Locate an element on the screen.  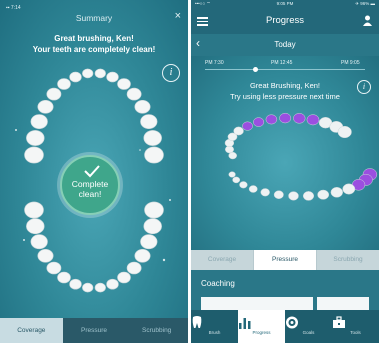
progress-message-line1: Great Brushing, Ken! is located at coordinates (285, 85).